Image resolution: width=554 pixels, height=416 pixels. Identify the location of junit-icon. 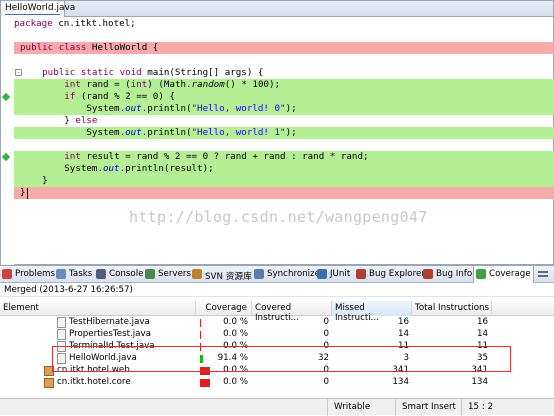
(322, 274).